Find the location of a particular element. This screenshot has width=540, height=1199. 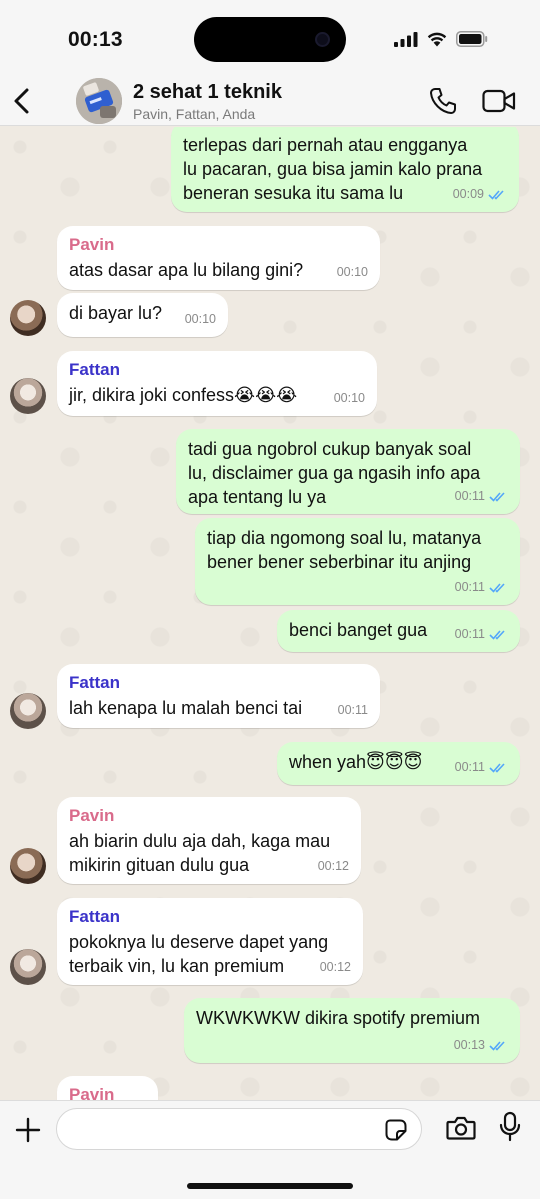

plus-icon is located at coordinates (28, 1130).